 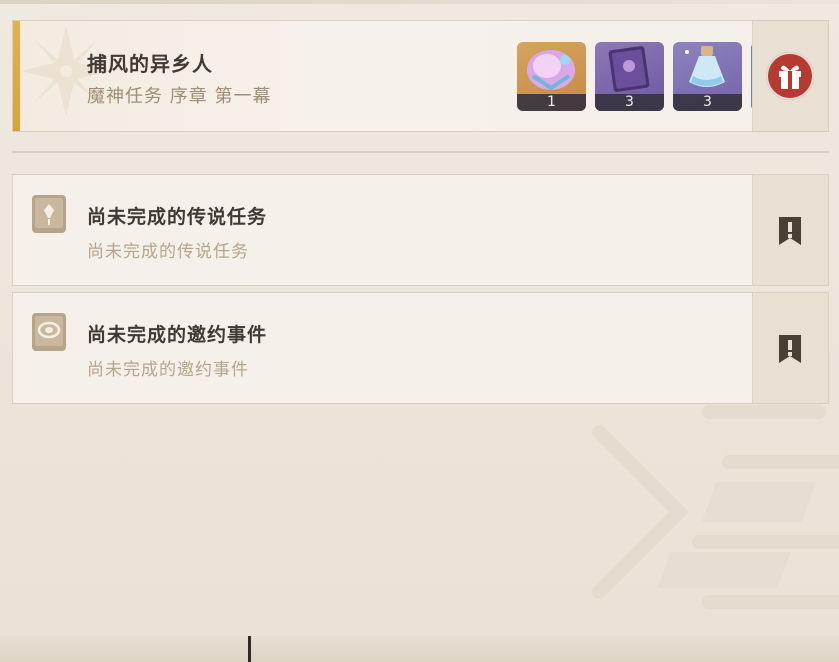 What do you see at coordinates (420, 152) in the screenshot?
I see `section-separator` at bounding box center [420, 152].